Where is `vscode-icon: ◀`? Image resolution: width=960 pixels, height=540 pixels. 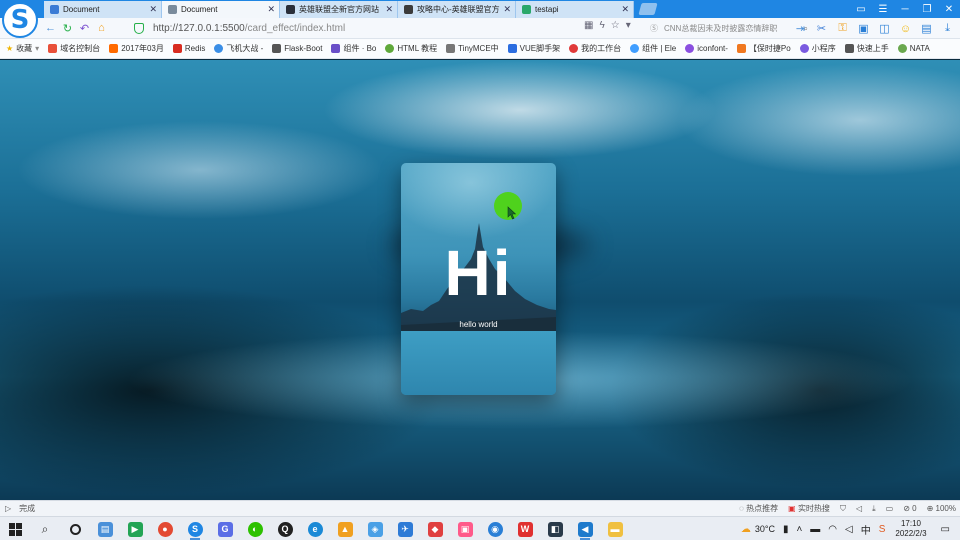
vscode-icon: ◀ is located at coordinates (585, 529).